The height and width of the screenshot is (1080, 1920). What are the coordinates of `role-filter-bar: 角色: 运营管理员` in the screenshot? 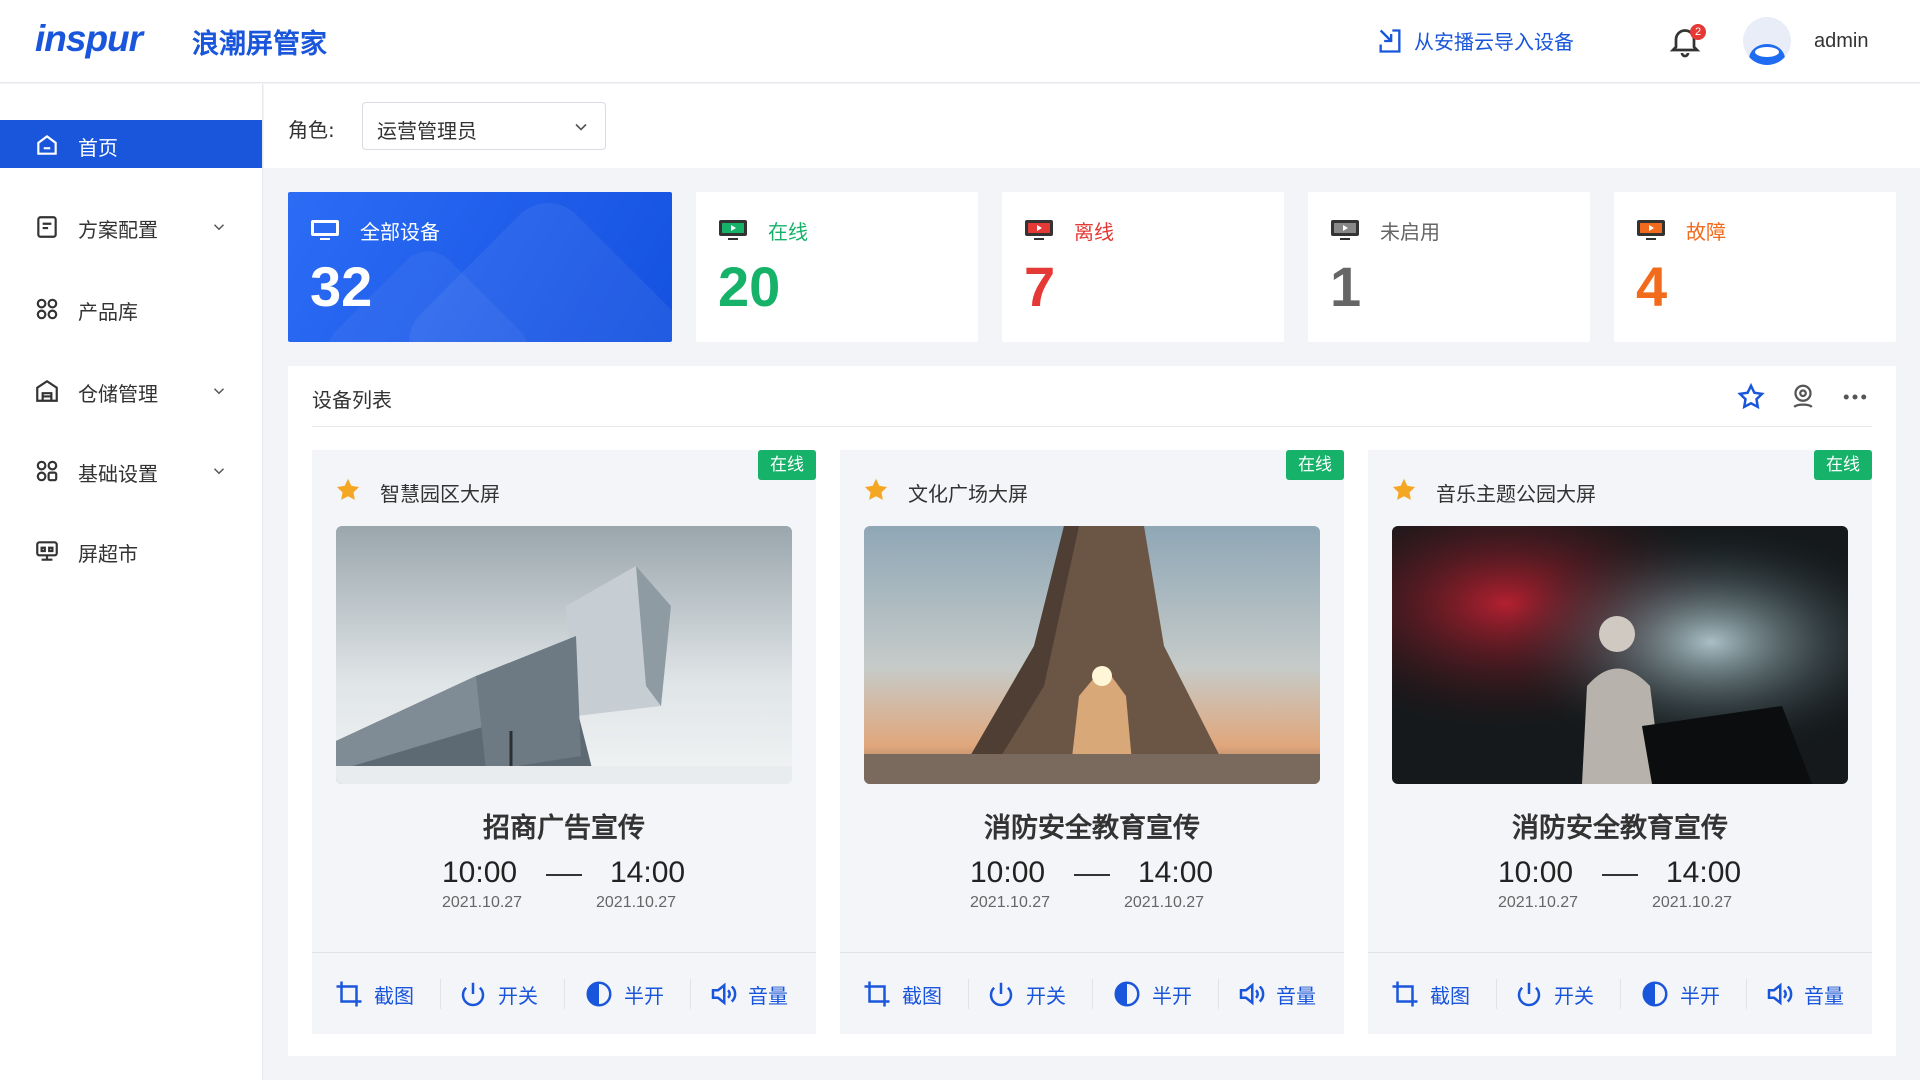 It's located at (1092, 126).